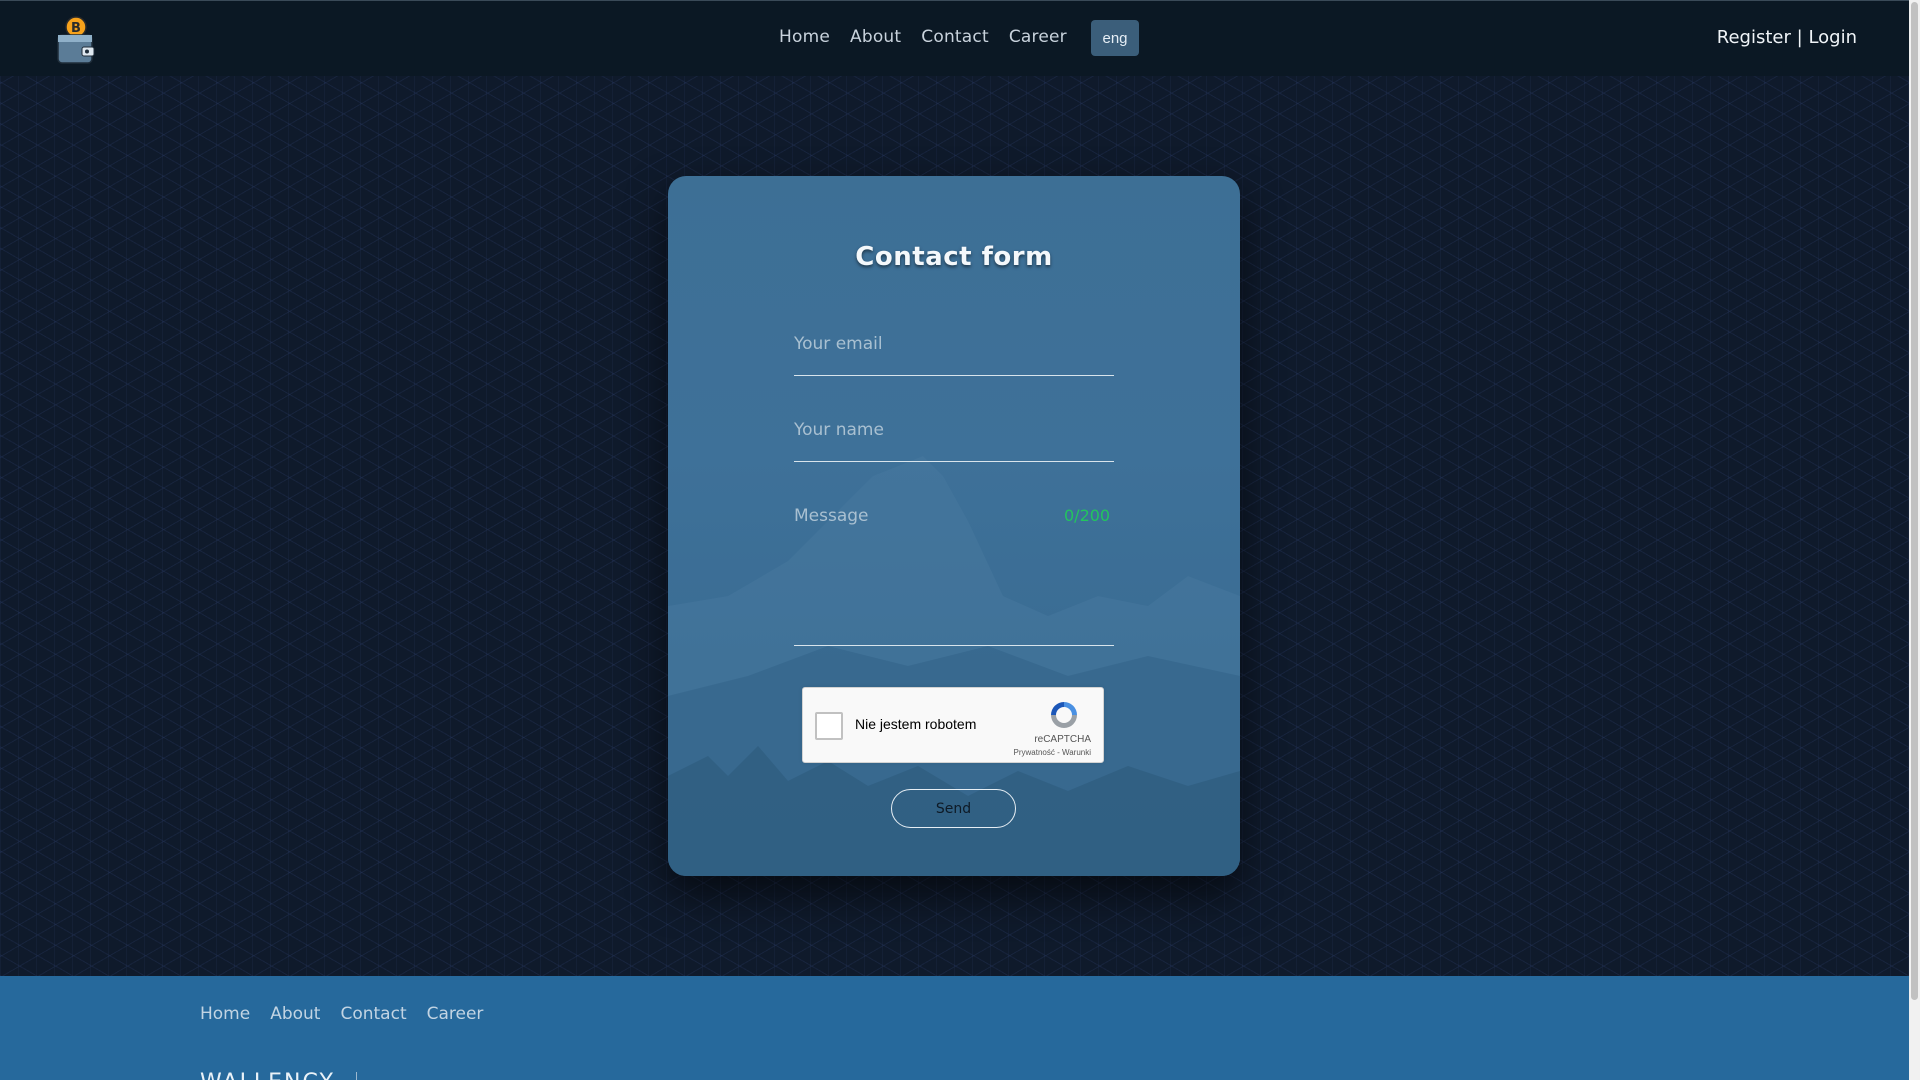 The width and height of the screenshot is (1920, 1080). What do you see at coordinates (76, 40) in the screenshot?
I see `wallet-bitcoin-logo-icon: B` at bounding box center [76, 40].